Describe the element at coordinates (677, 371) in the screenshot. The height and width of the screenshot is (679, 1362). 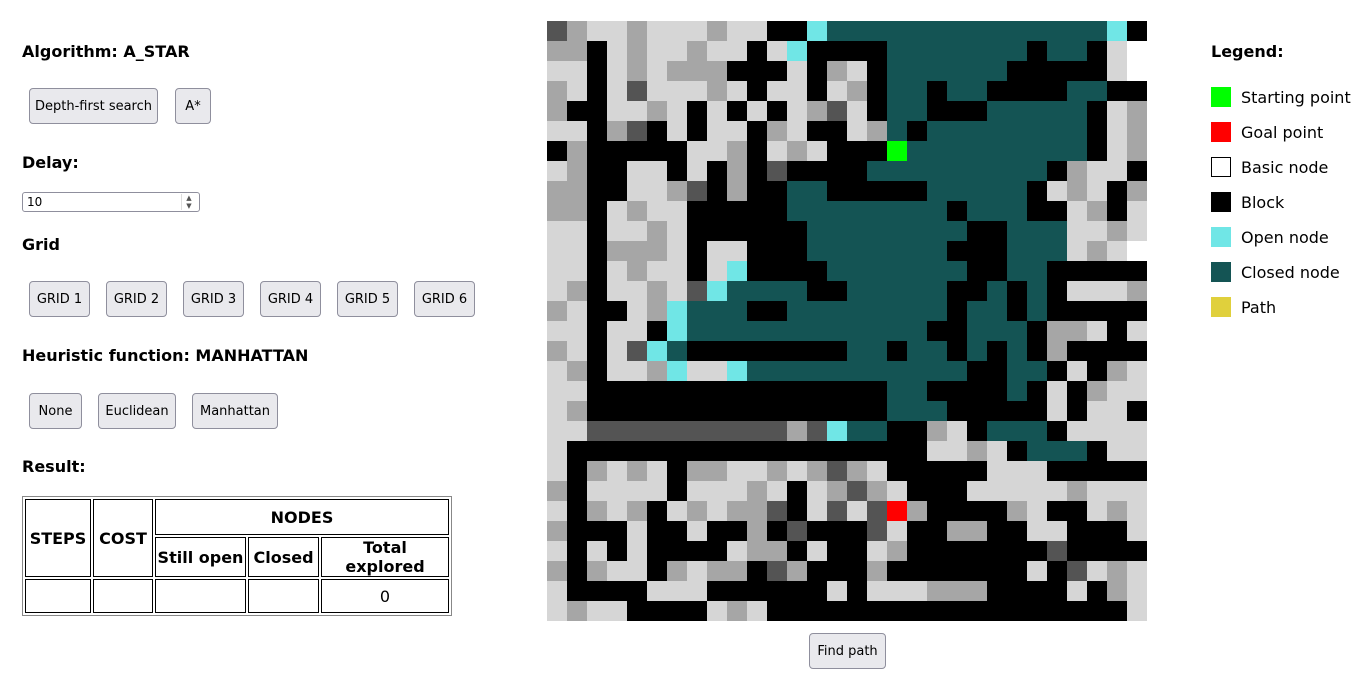
I see `open-node` at that location.